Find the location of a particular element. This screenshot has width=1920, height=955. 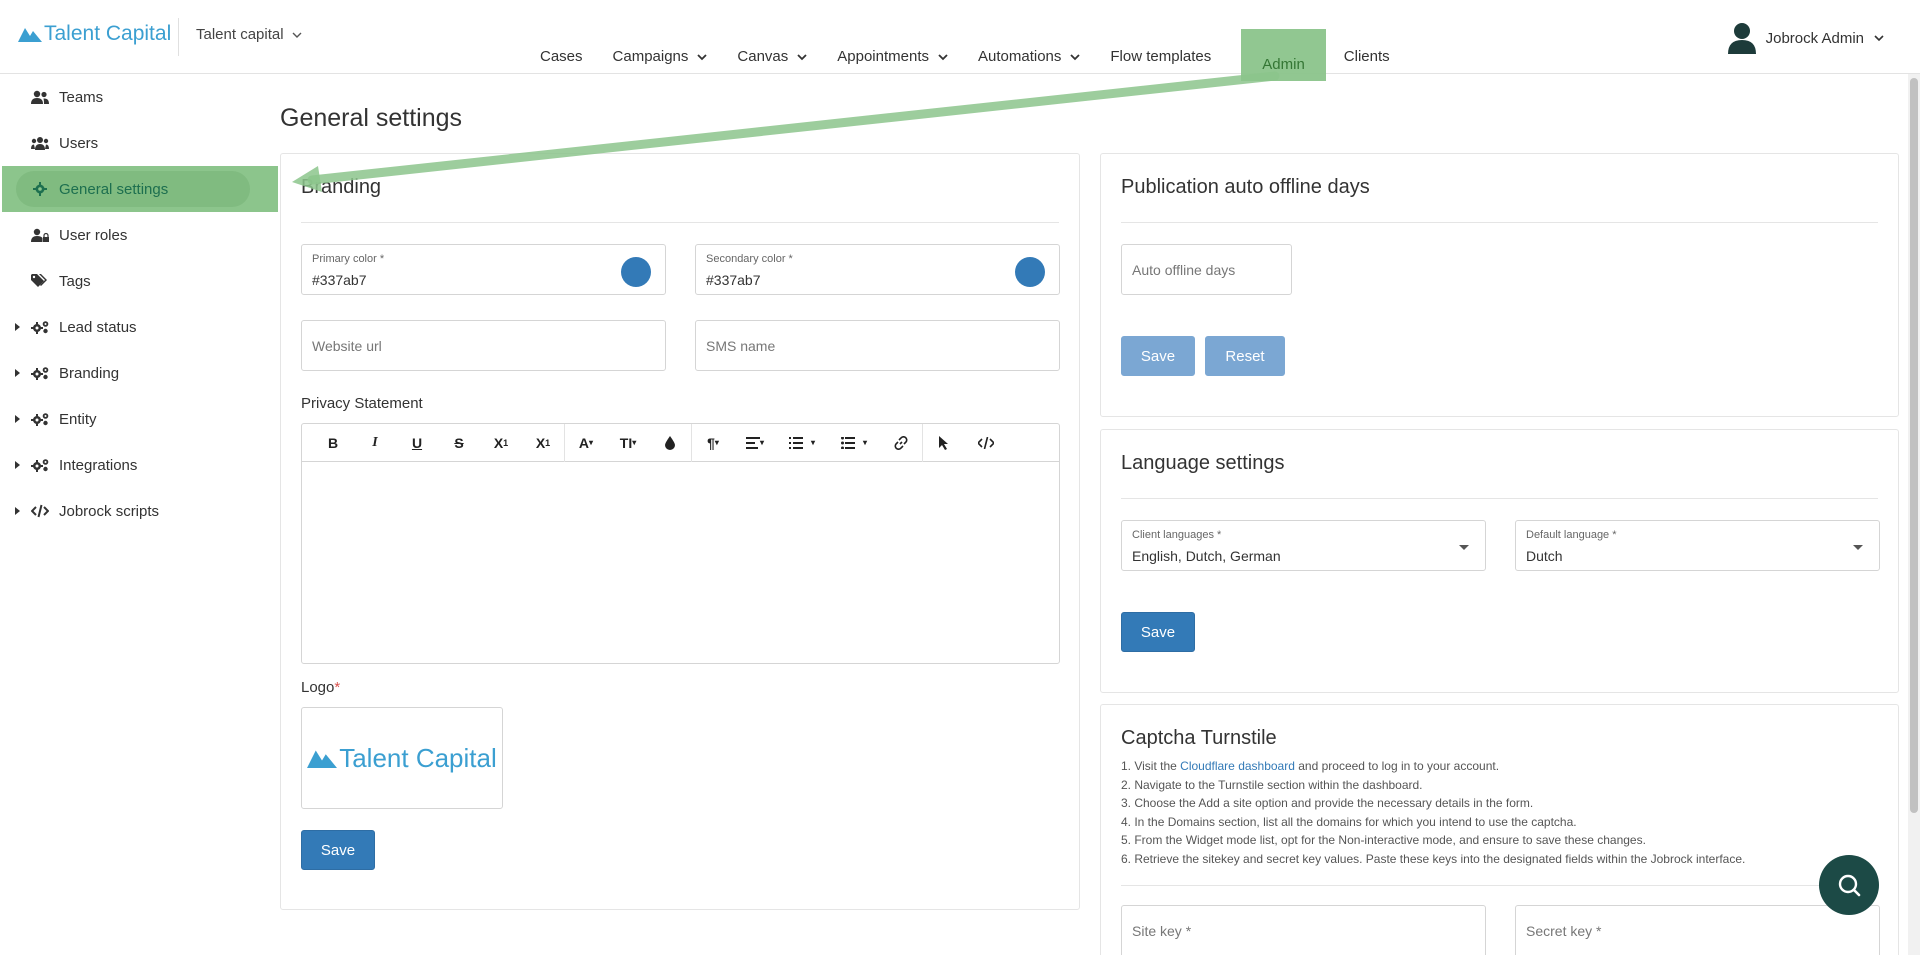

nav-canvas: Canvas is located at coordinates (772, 47).